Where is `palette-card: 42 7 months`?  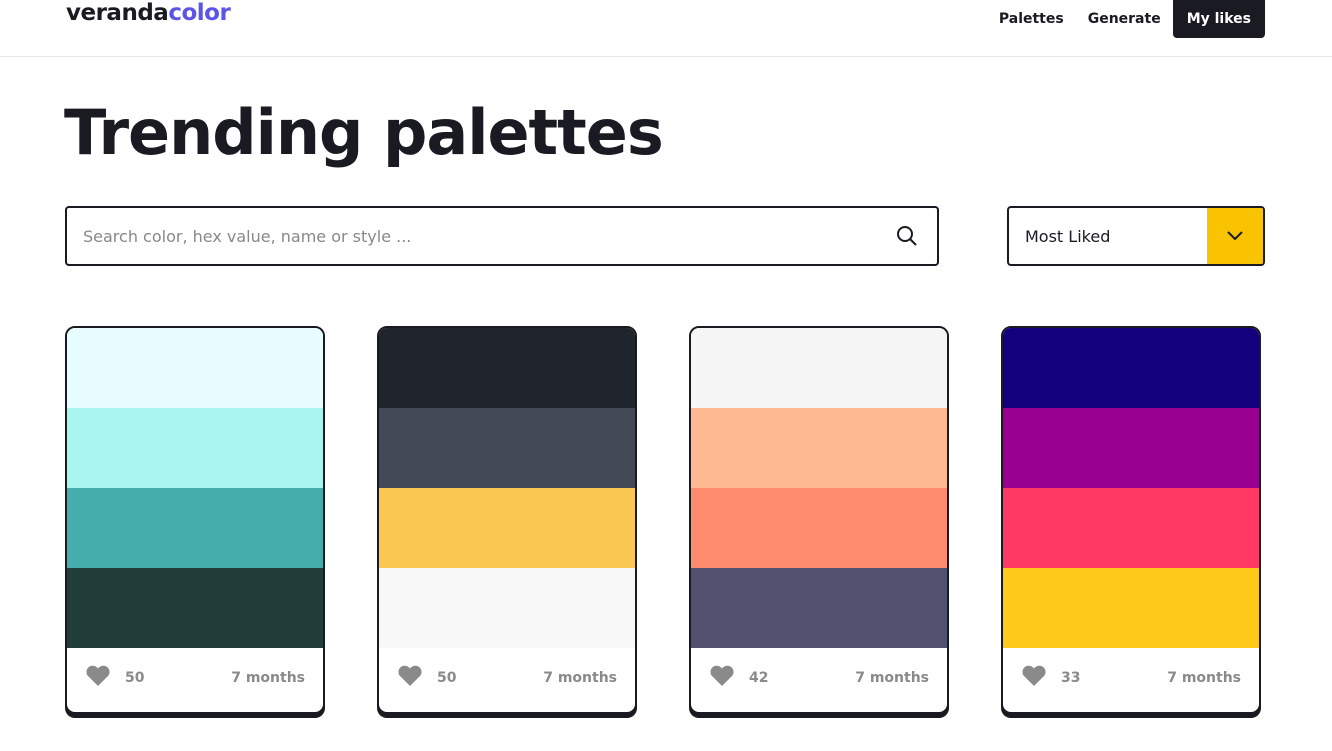
palette-card: 42 7 months is located at coordinates (819, 520).